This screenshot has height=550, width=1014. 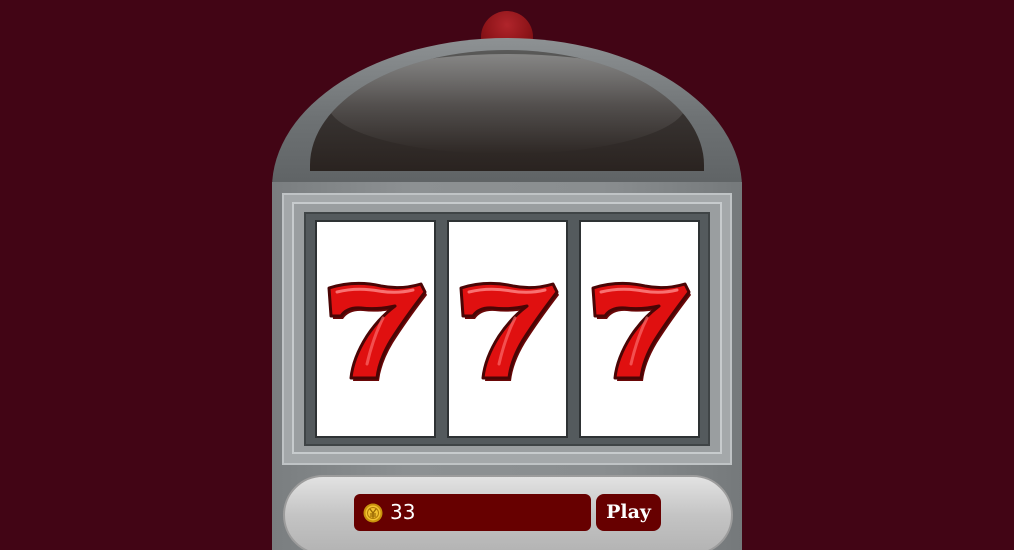 I want to click on play-button: Play, so click(x=628, y=512).